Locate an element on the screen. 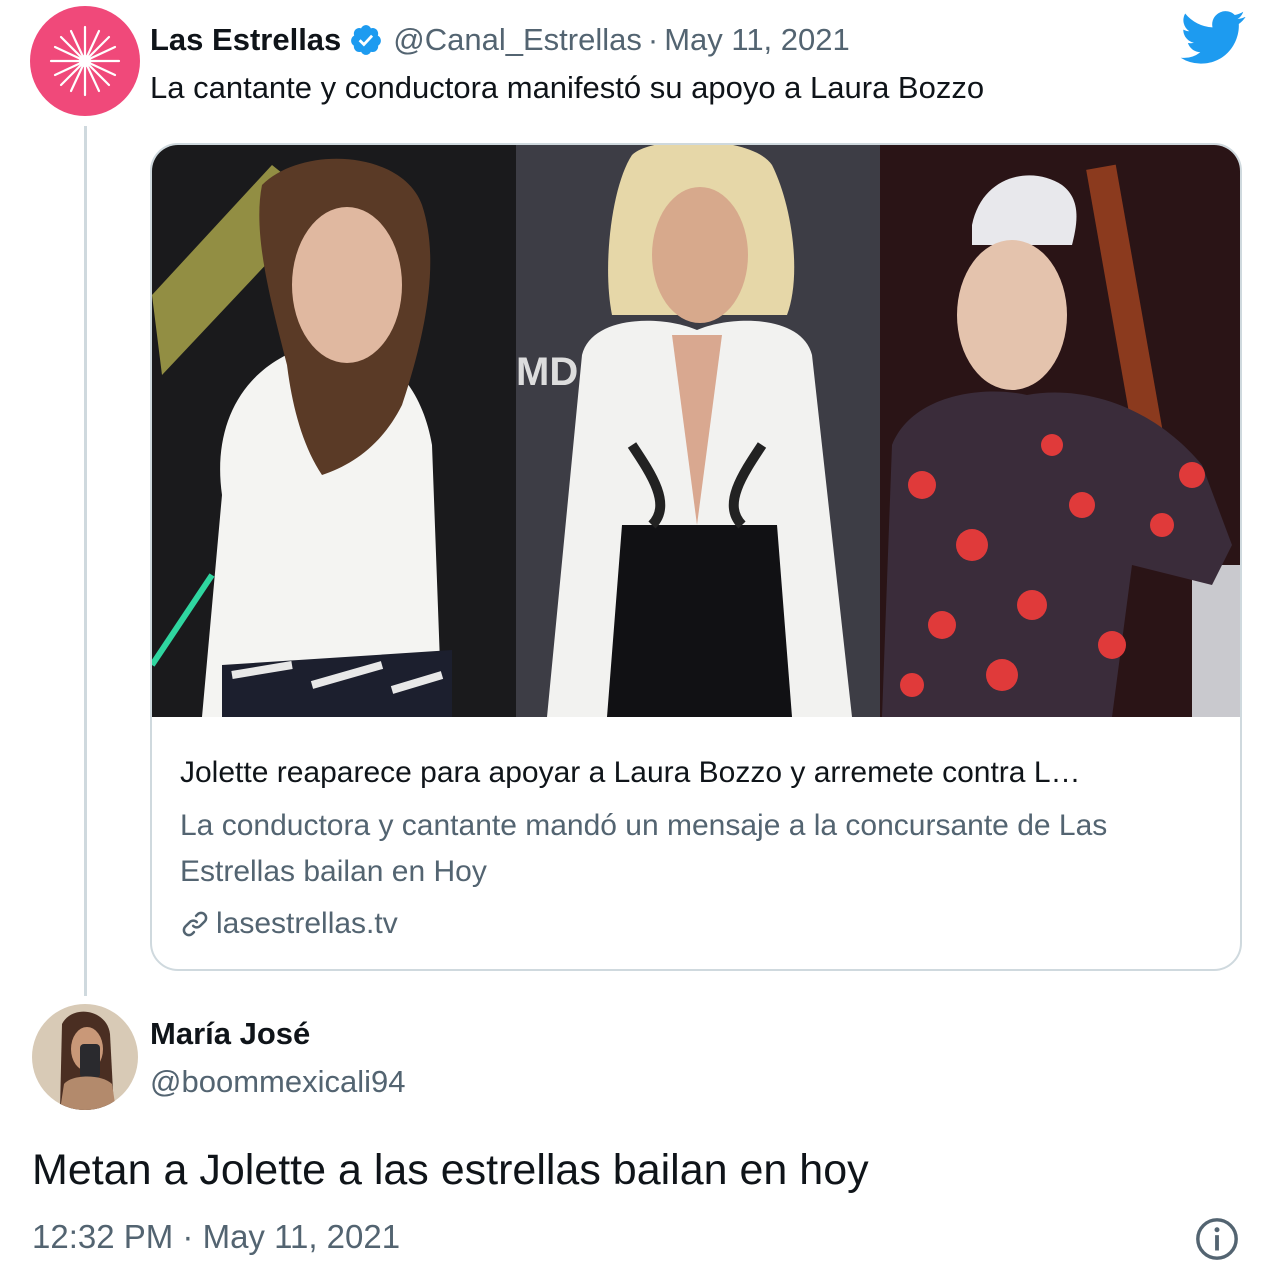  parent-avatar is located at coordinates (85, 61).